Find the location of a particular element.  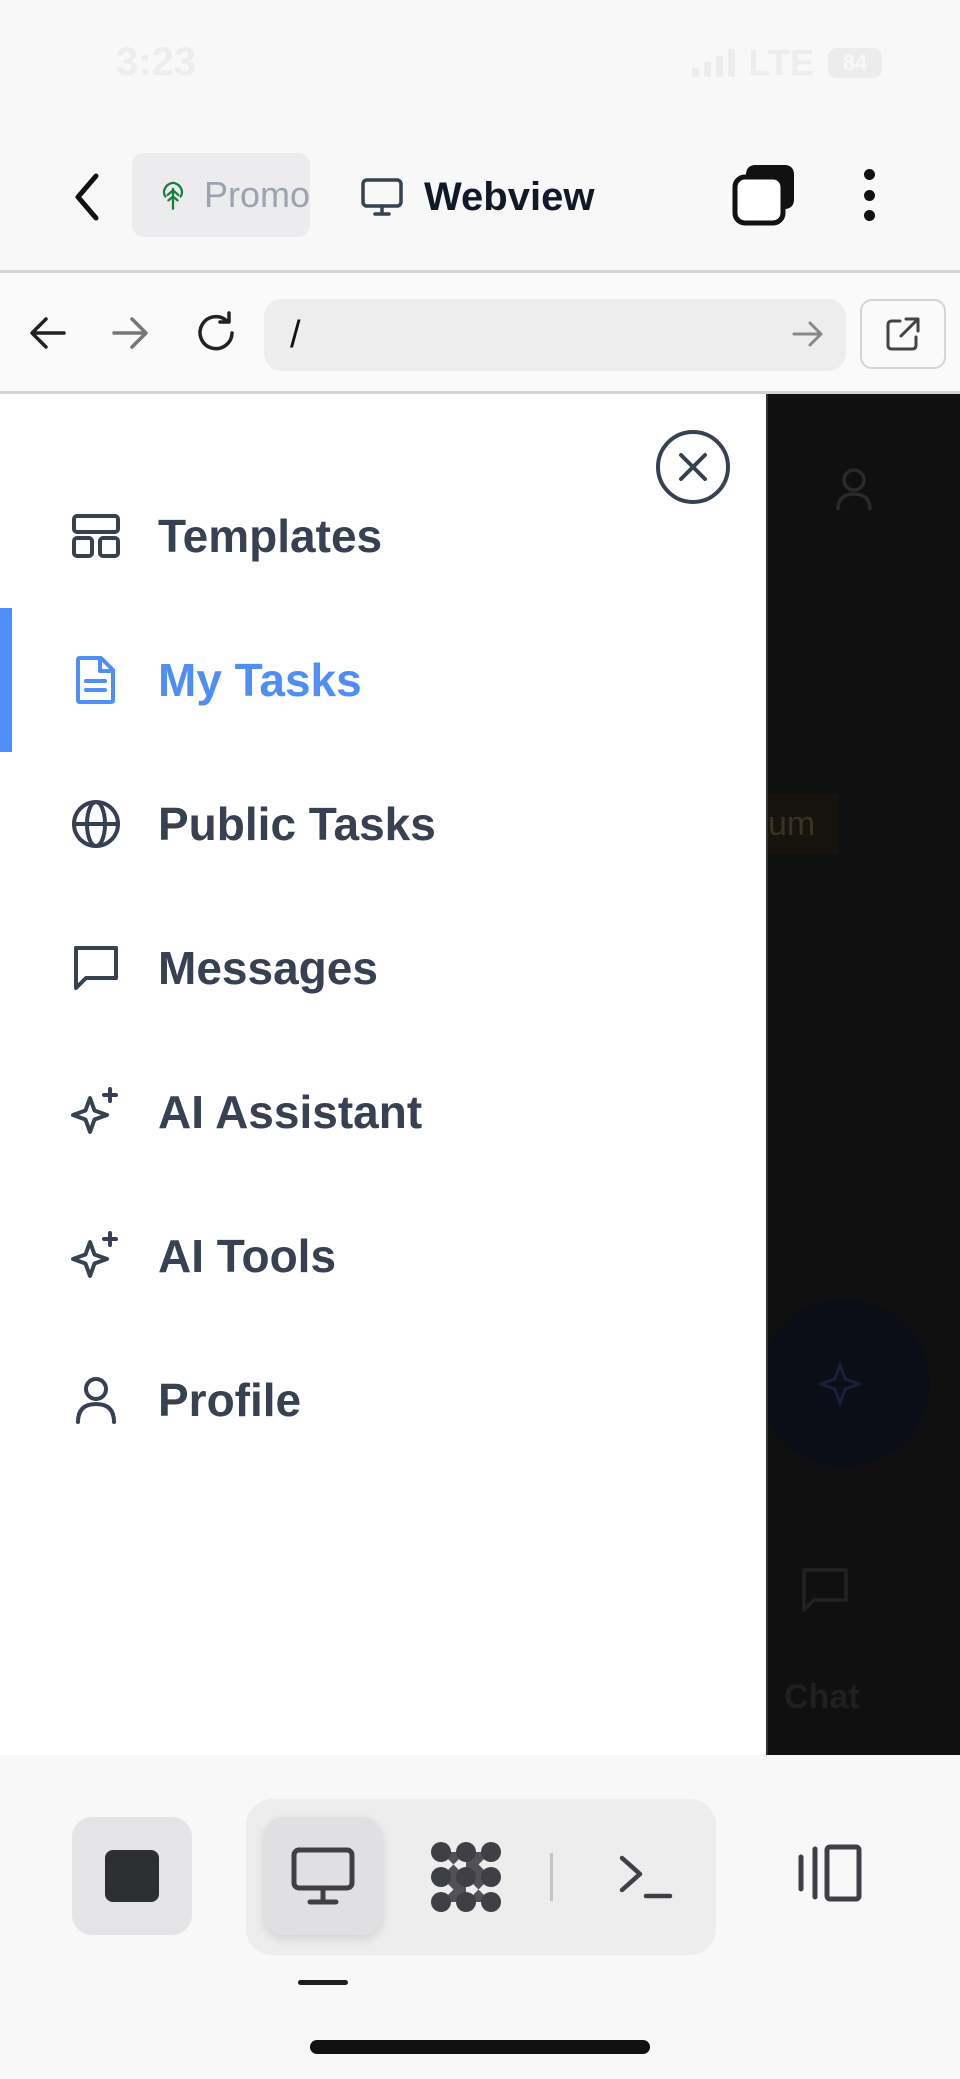

active-mode-indicator is located at coordinates (323, 1982).